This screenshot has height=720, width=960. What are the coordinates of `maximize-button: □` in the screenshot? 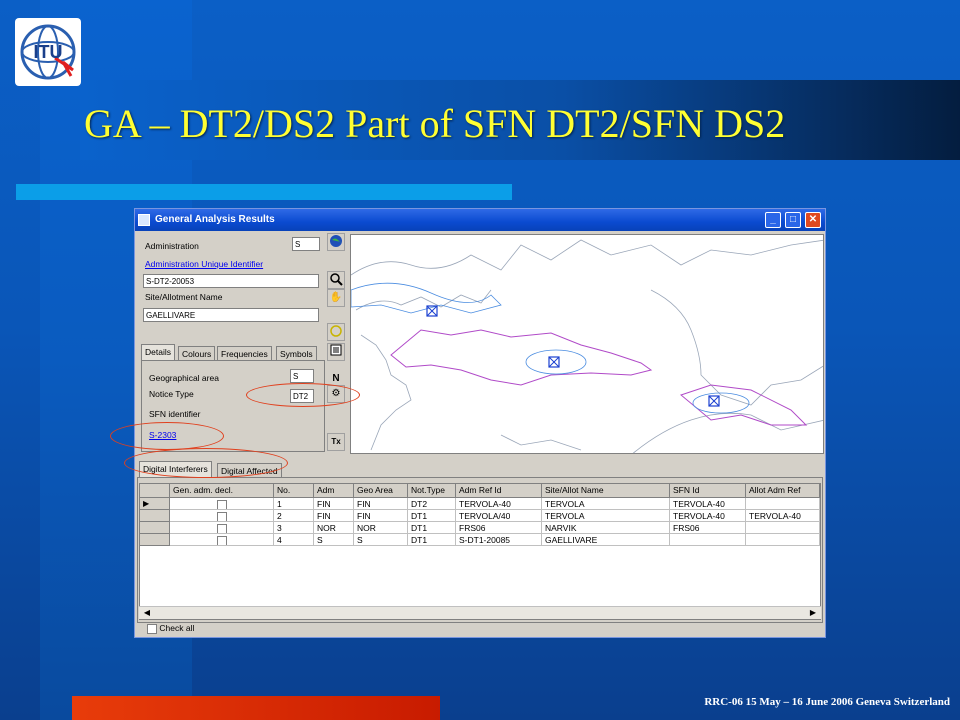 It's located at (793, 220).